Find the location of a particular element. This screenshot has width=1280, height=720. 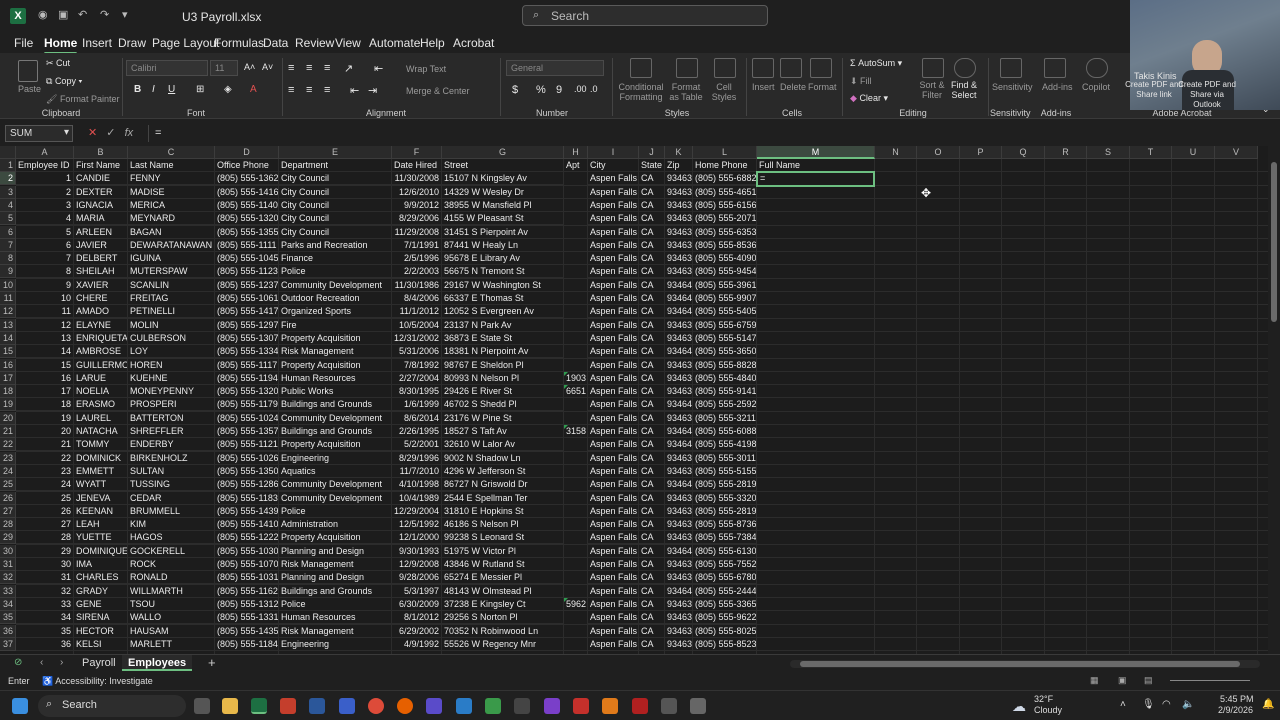

cell-G6: 31451 S Pierpoint Av is located at coordinates (503, 232).